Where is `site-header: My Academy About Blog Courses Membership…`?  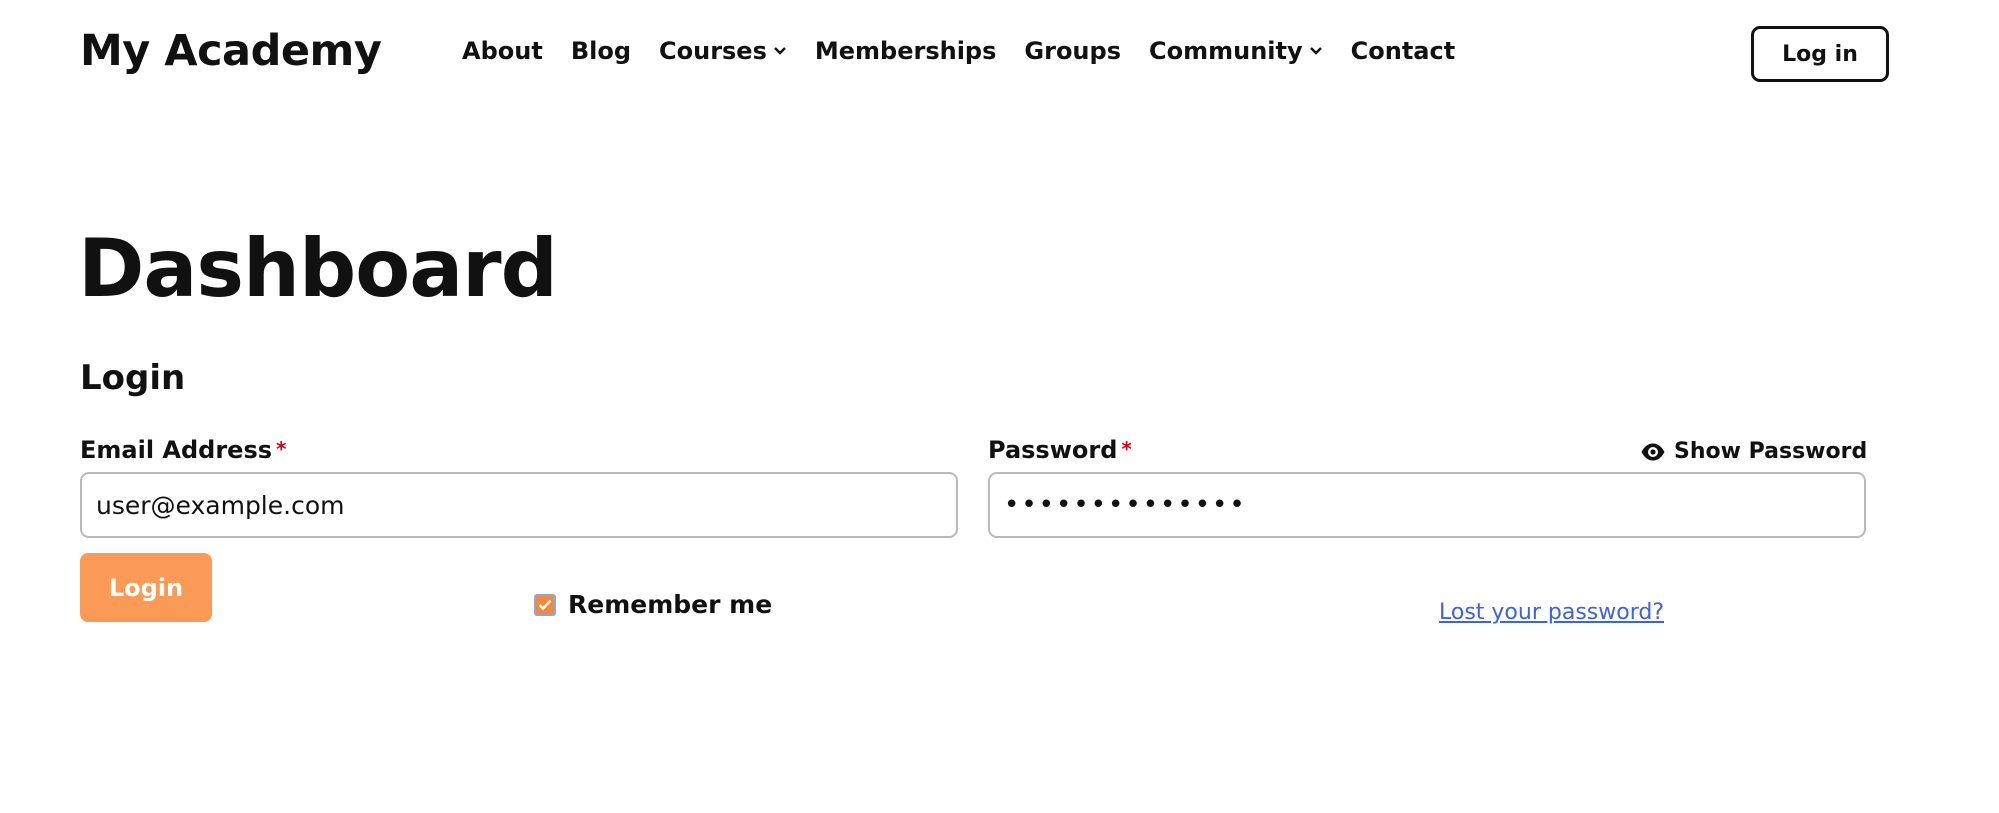
site-header: My Academy About Blog Courses Membership… is located at coordinates (999, 56).